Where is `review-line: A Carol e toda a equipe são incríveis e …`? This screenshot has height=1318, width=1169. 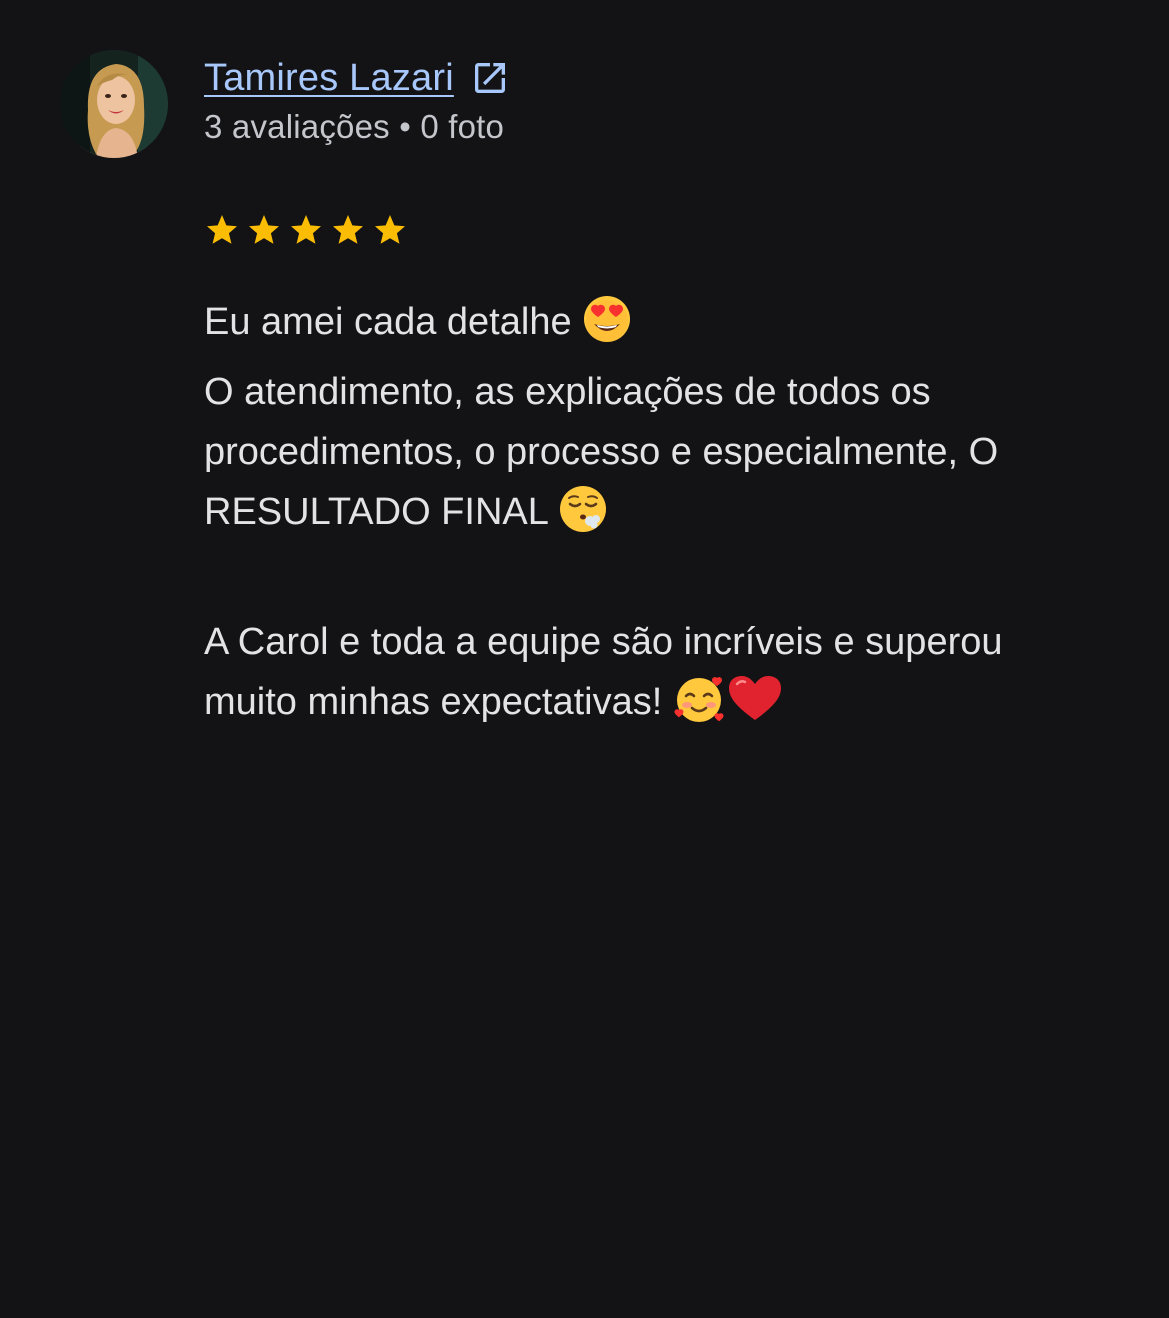 review-line: A Carol e toda a equipe são incríveis e … is located at coordinates (603, 642).